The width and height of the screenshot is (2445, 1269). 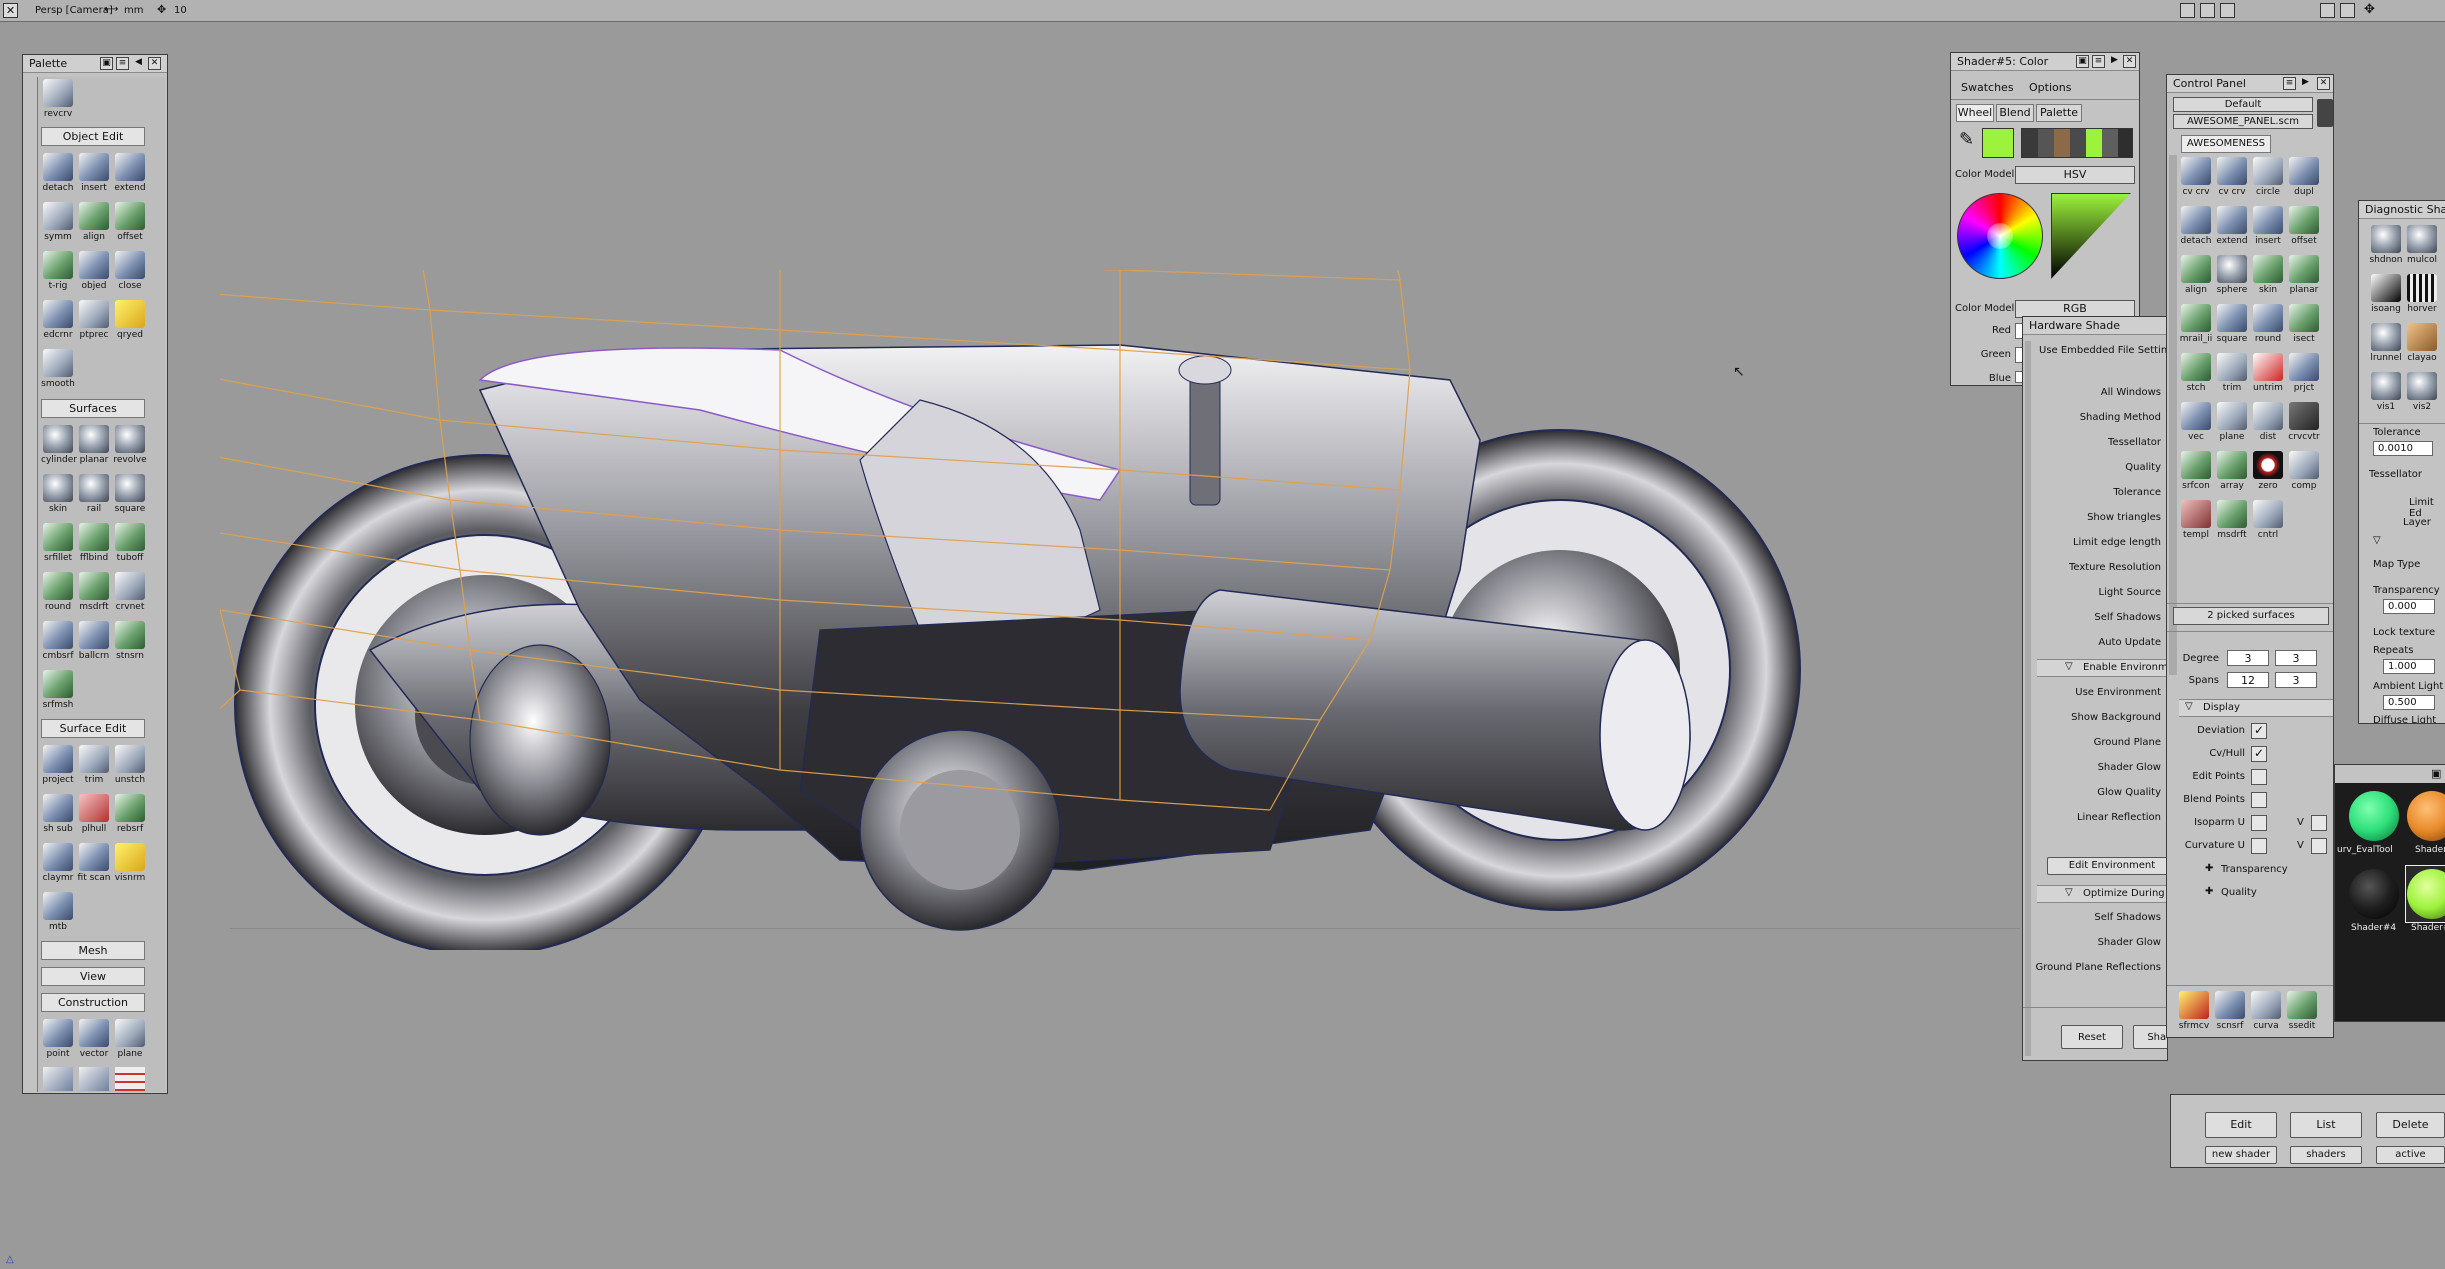 I want to click on tool-plhull: plhull, so click(x=94, y=816).